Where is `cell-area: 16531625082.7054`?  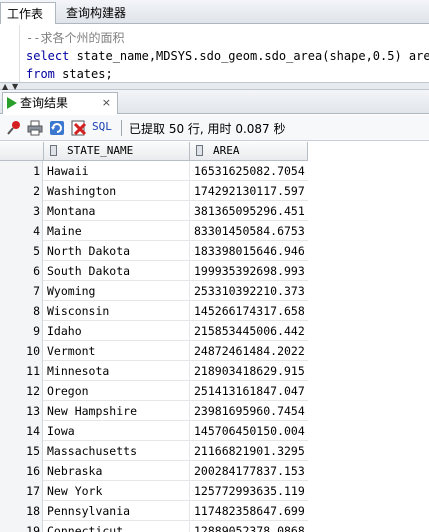
cell-area: 16531625082.7054 is located at coordinates (250, 171).